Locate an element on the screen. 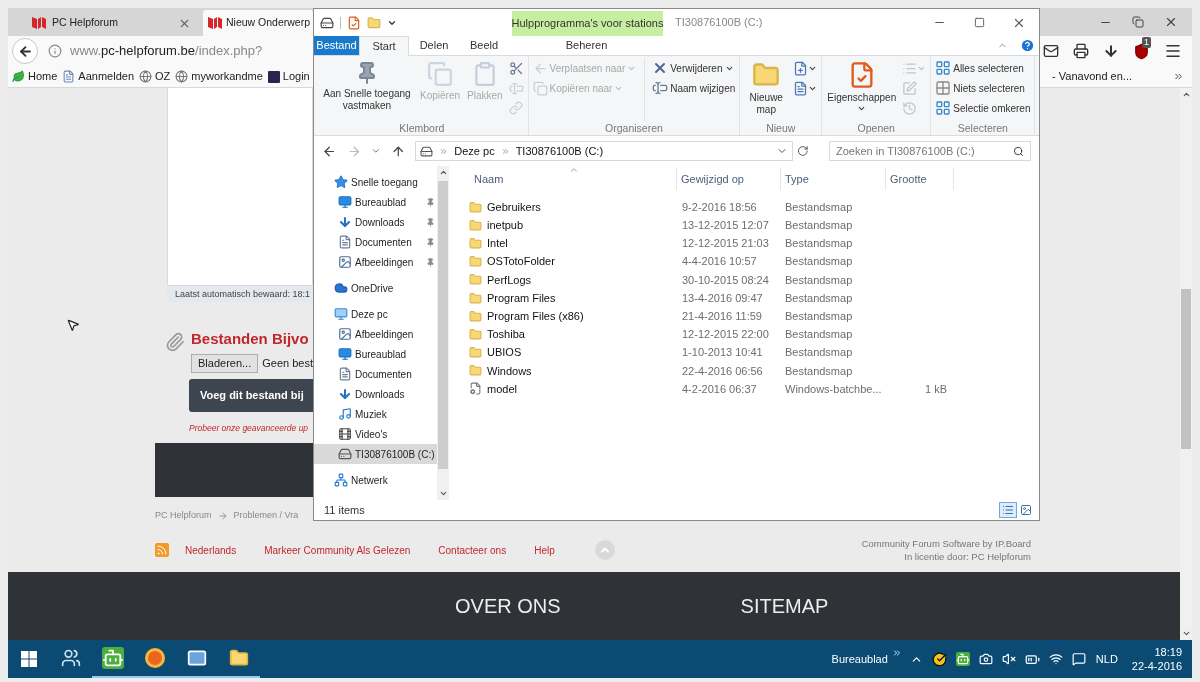 This screenshot has height=682, width=1200. ribbon-tab: Delen is located at coordinates (434, 45).